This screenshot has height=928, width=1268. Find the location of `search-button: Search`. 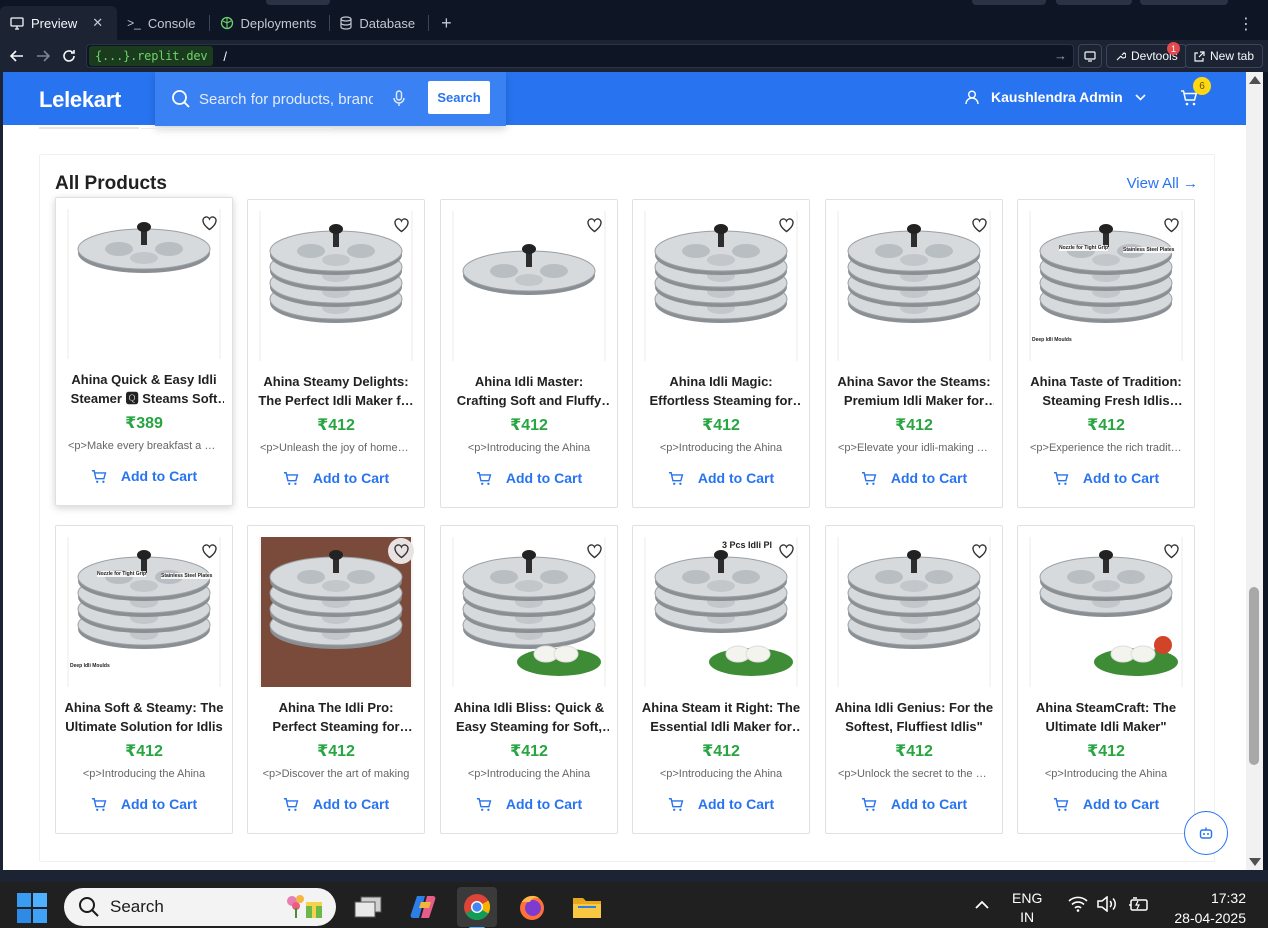

search-button: Search is located at coordinates (459, 97).